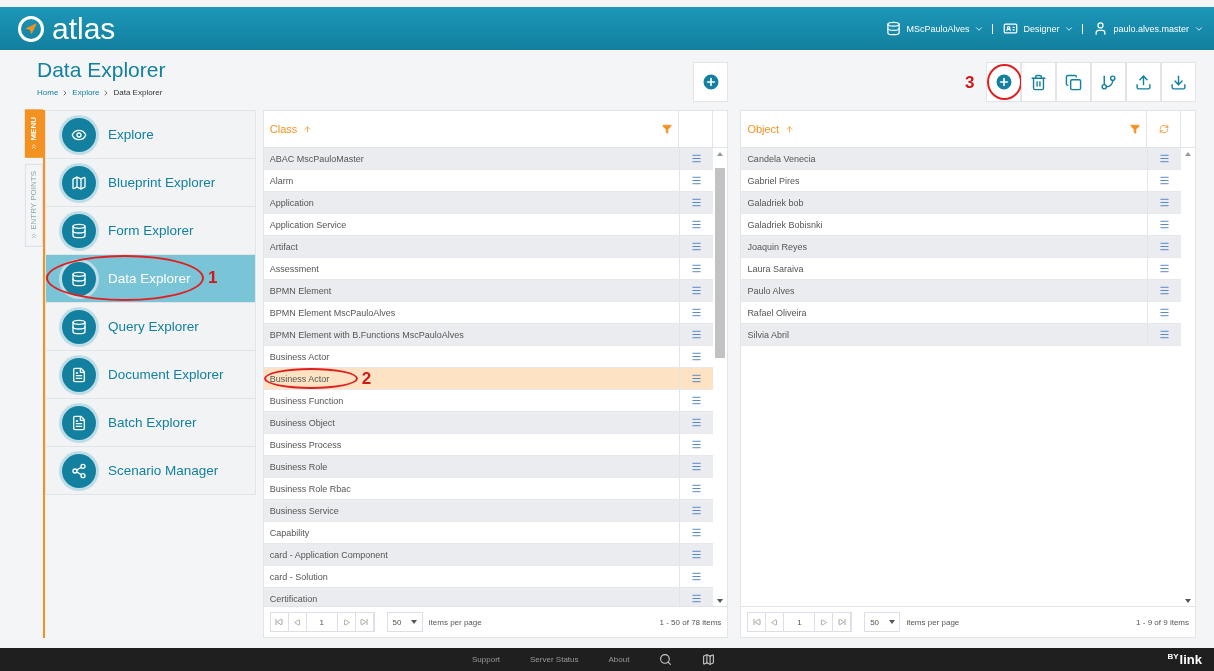  I want to click on sidebar-item: Form Explorer, so click(150, 231).